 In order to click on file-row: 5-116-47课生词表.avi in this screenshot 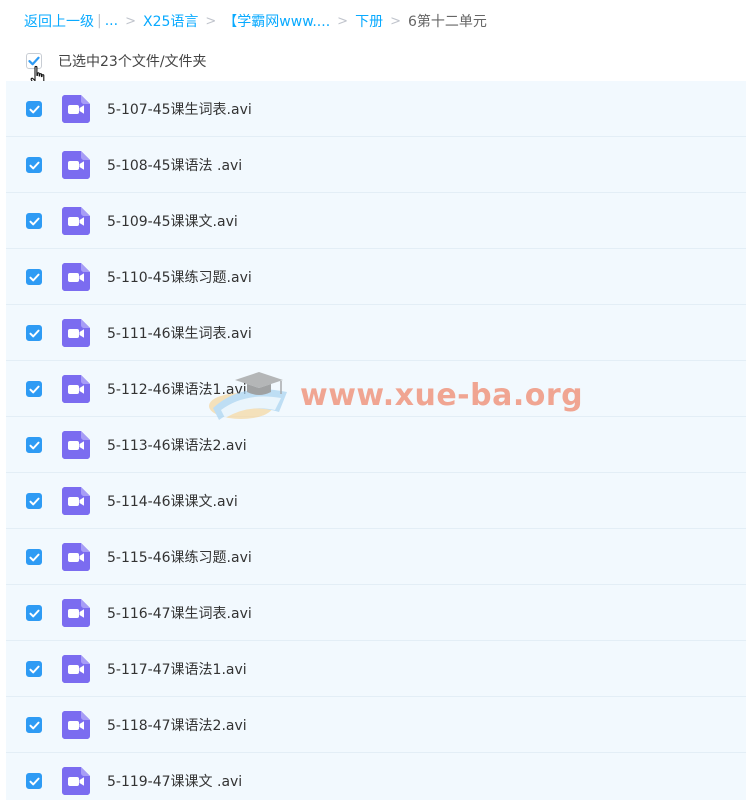, I will do `click(376, 613)`.